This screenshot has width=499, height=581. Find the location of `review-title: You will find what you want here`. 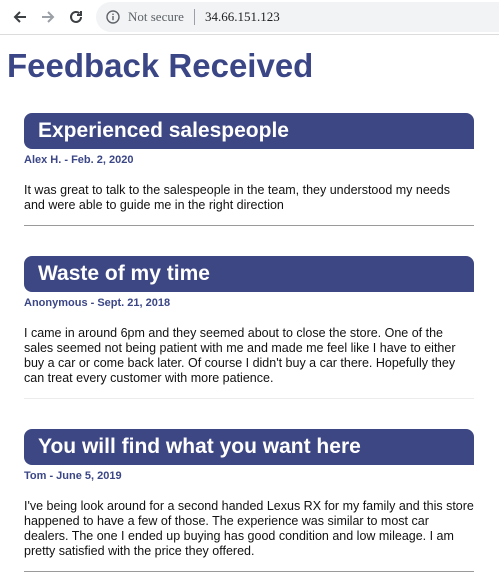

review-title: You will find what you want here is located at coordinates (249, 447).